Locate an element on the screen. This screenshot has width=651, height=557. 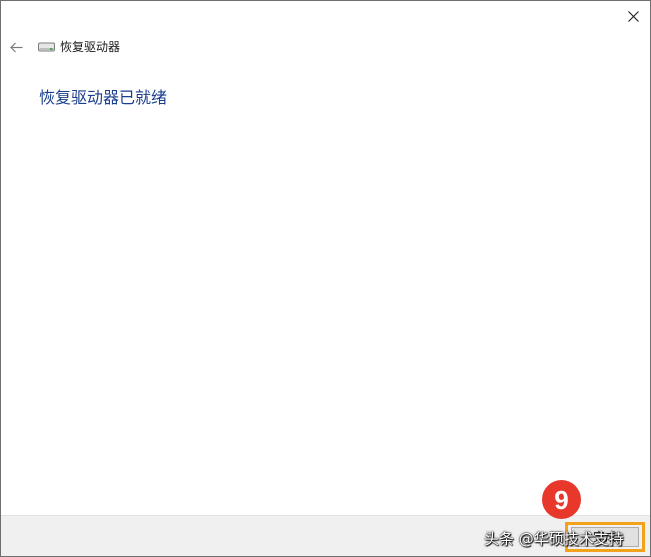
wizard-title: 恢复驱动器 is located at coordinates (90, 47).